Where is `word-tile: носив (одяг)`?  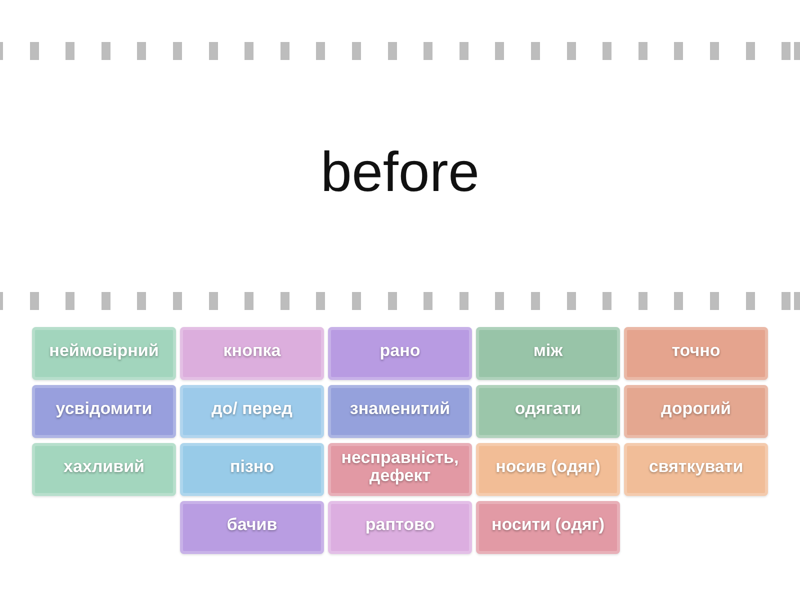
word-tile: носив (одяг) is located at coordinates (548, 469).